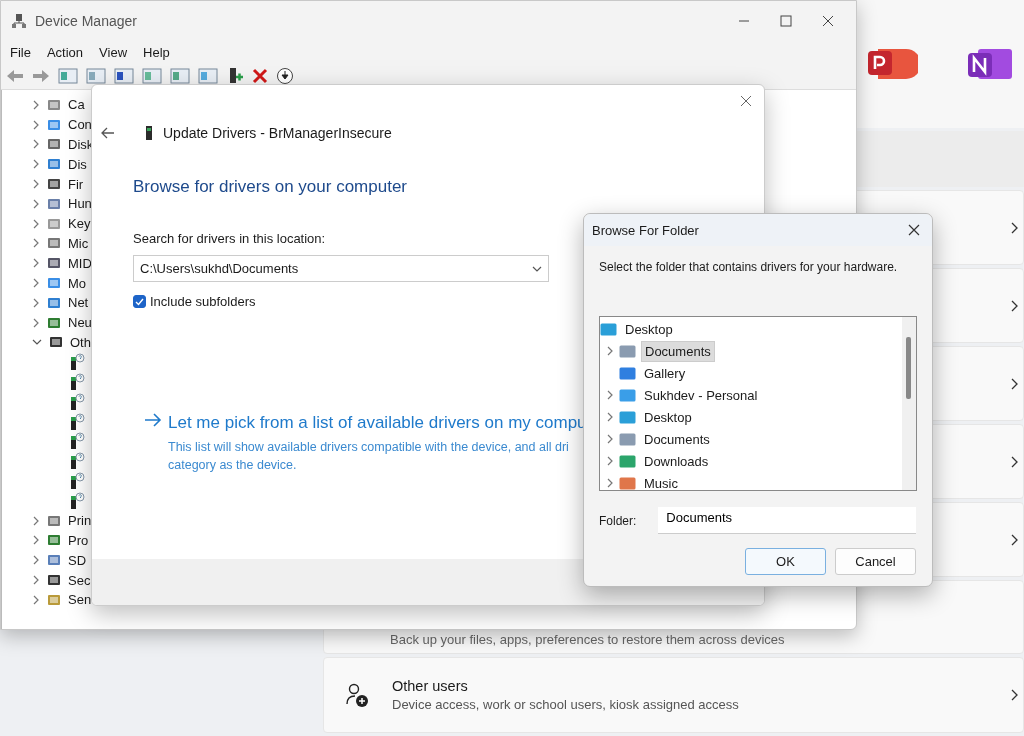 The image size is (1024, 736). What do you see at coordinates (341, 268) in the screenshot?
I see `location-combo-box: C:\Users\sukhd\Documents` at bounding box center [341, 268].